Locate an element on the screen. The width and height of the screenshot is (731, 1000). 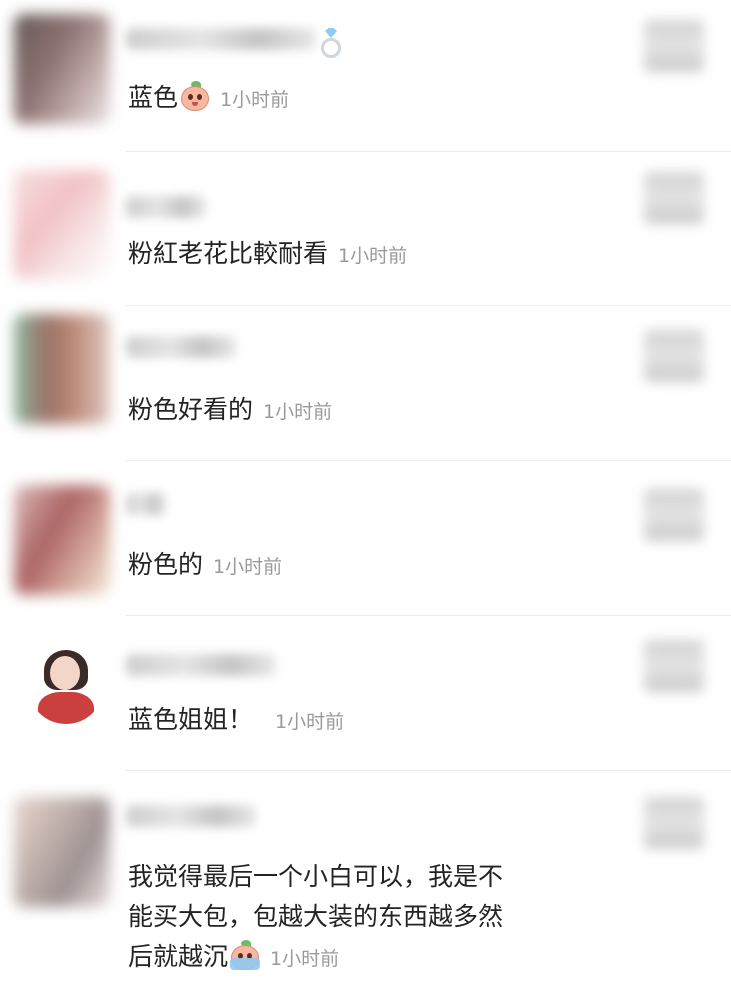
comment-content: 蓝色姐姐！ 1小时前 is located at coordinates (369, 721).